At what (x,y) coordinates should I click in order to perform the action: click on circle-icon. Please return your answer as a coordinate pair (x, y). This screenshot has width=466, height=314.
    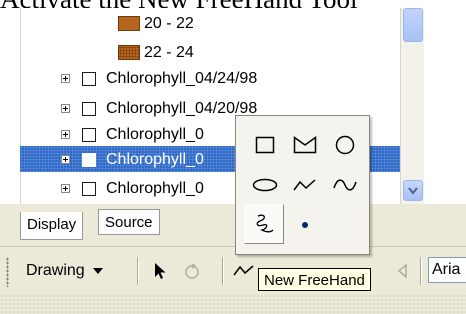
    Looking at the image, I should click on (345, 145).